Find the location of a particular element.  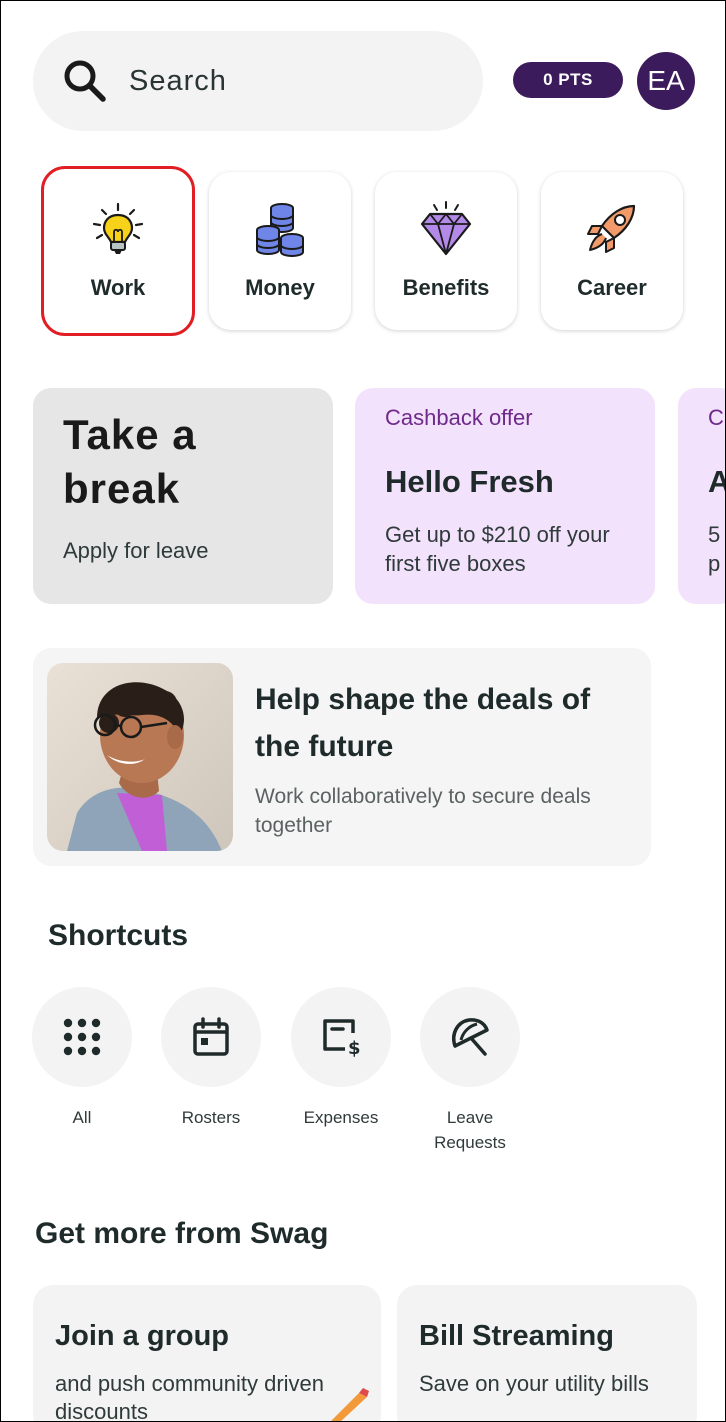

leave-promo-title: Take a break is located at coordinates (130, 457).